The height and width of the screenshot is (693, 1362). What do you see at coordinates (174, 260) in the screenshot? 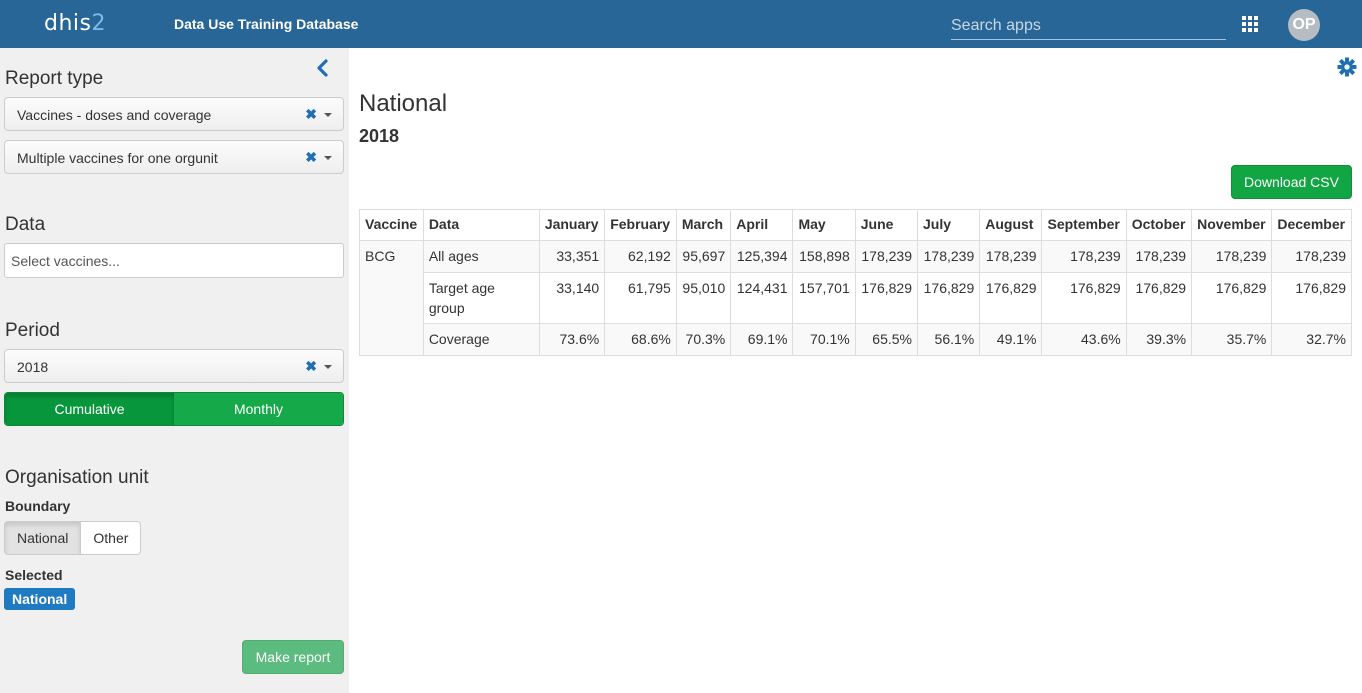
I see `vaccines-input` at bounding box center [174, 260].